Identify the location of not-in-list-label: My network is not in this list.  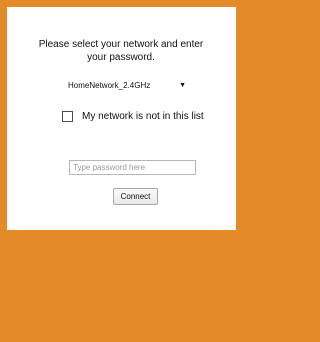
(143, 116).